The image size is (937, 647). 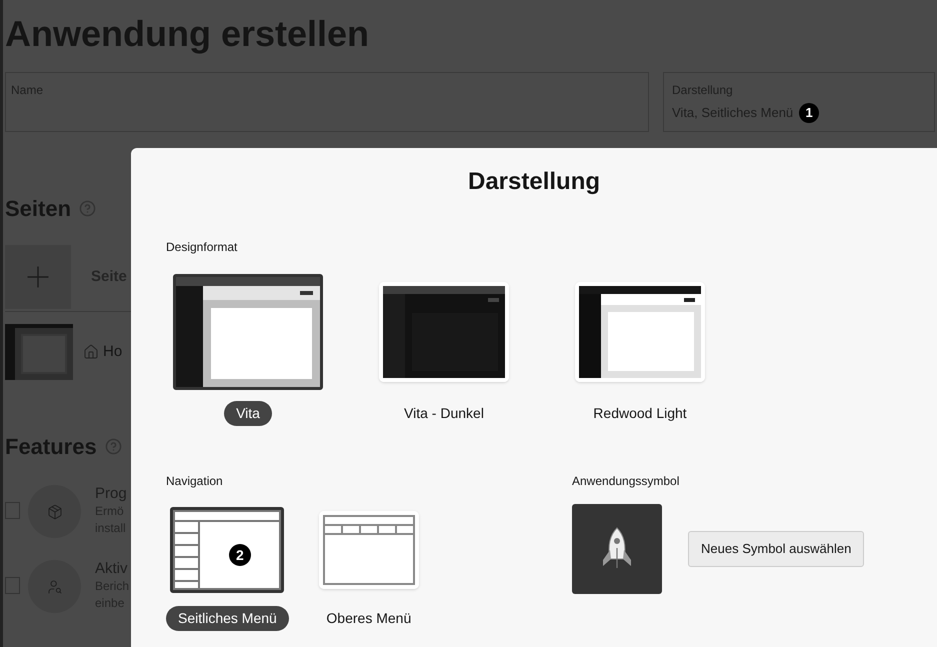 I want to click on page-thumbnail, so click(x=39, y=352).